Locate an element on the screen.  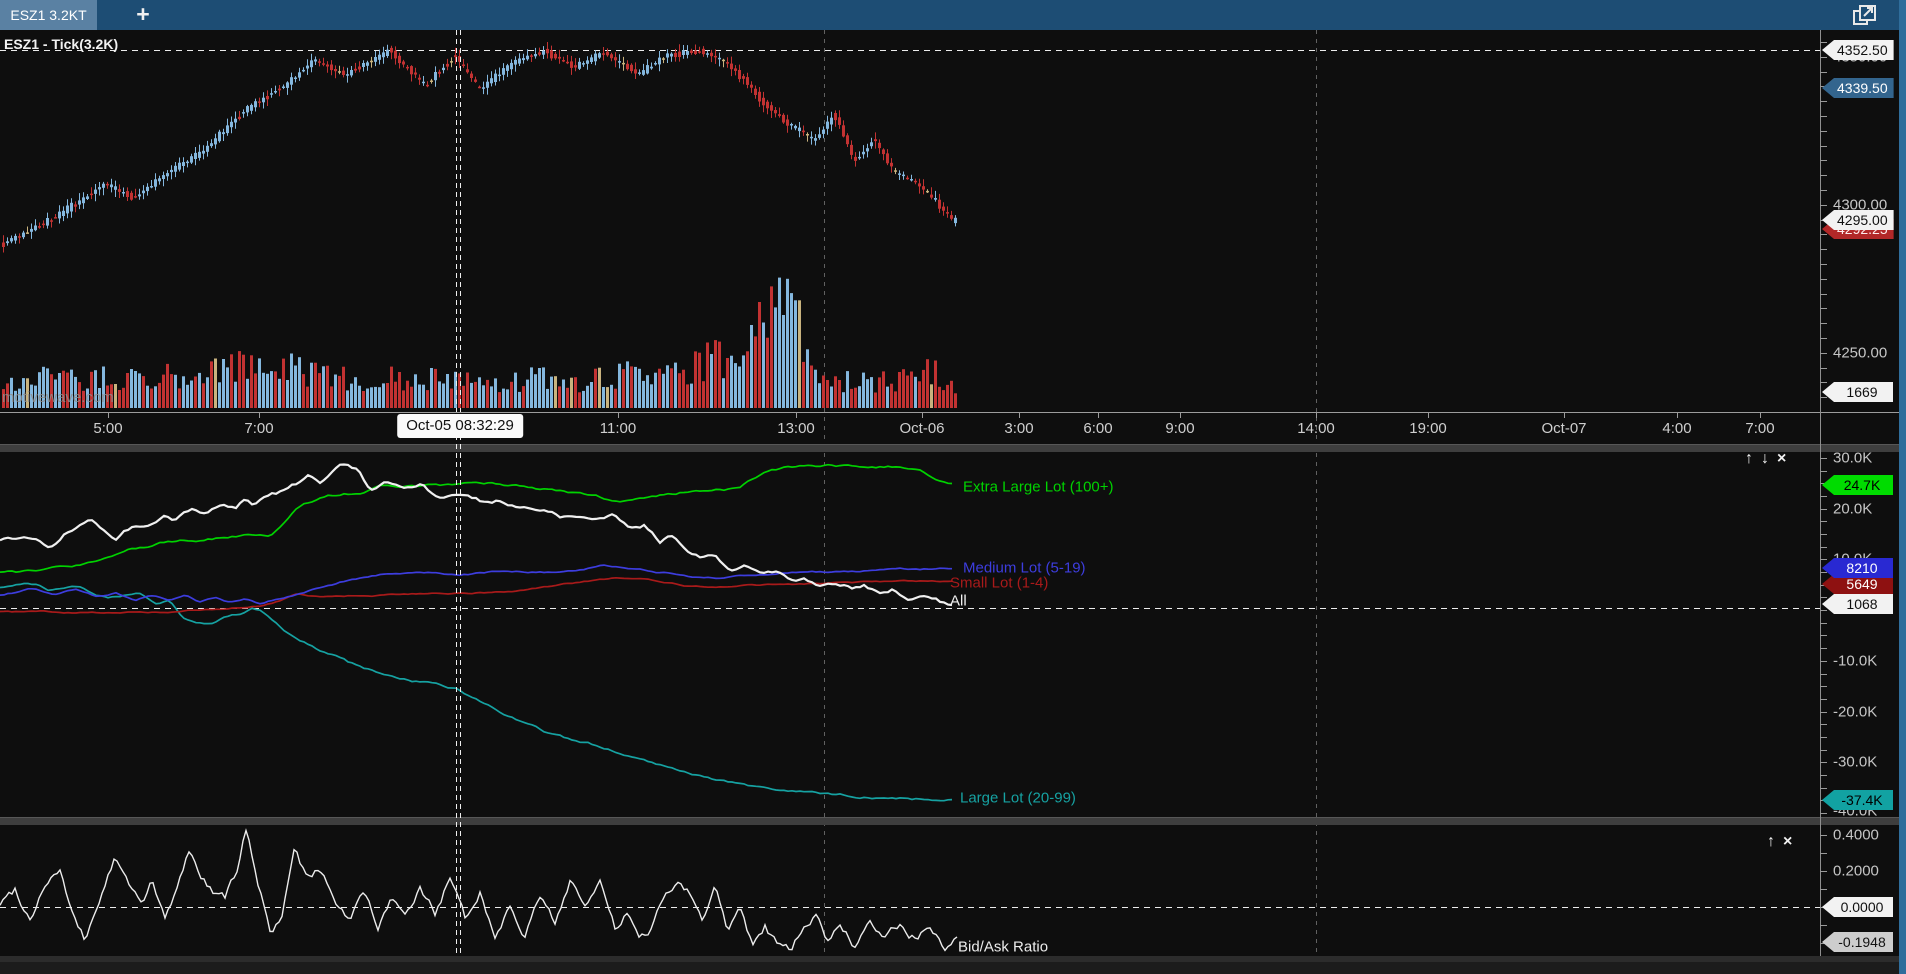
ratio-axis-label: 0.4000 is located at coordinates (1856, 835).